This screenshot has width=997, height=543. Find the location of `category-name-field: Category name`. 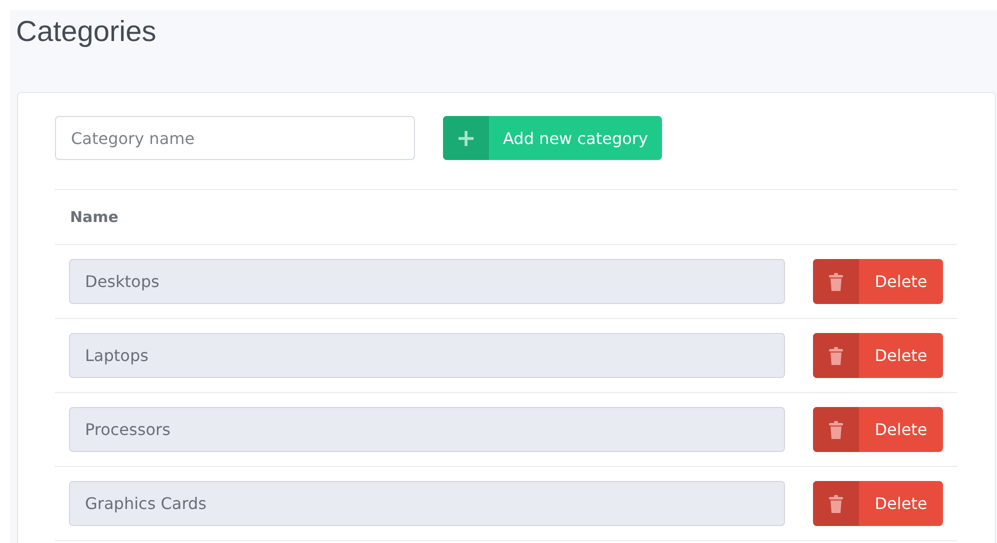

category-name-field: Category name is located at coordinates (235, 138).